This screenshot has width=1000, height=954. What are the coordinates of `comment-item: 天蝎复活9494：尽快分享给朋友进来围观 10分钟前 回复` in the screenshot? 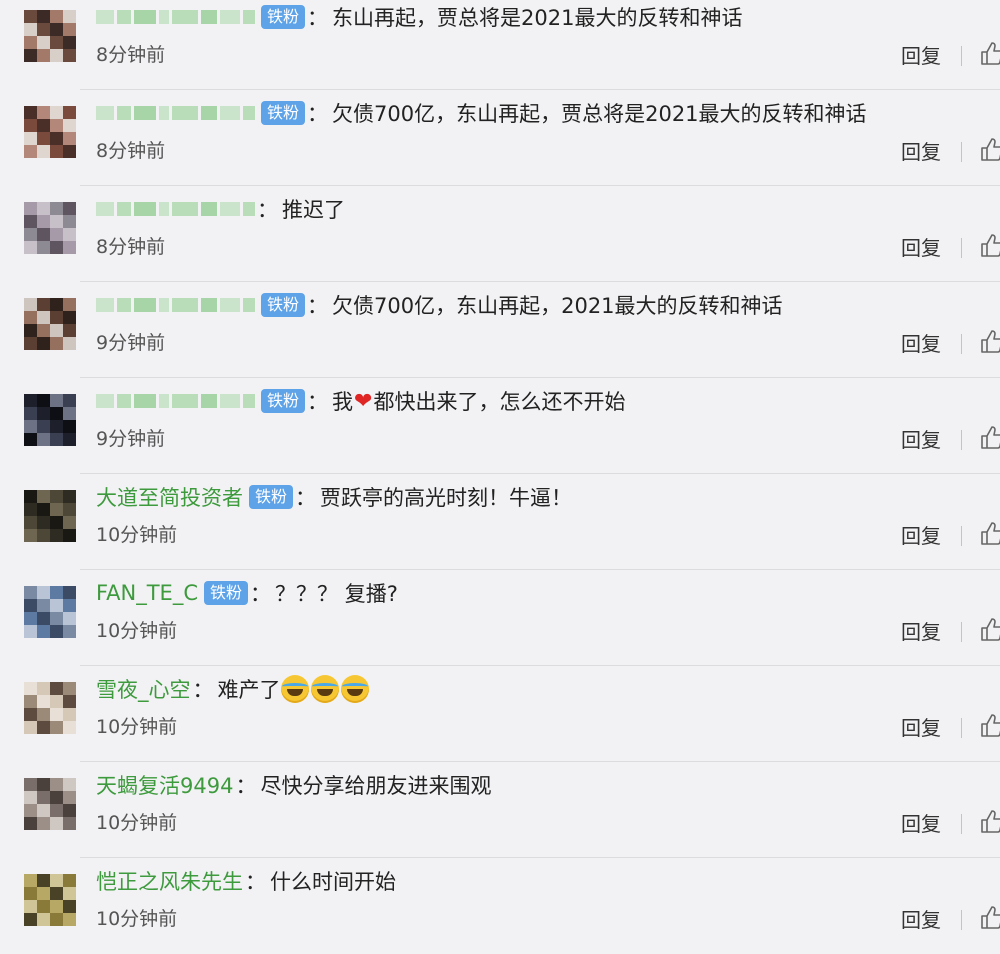 It's located at (500, 810).